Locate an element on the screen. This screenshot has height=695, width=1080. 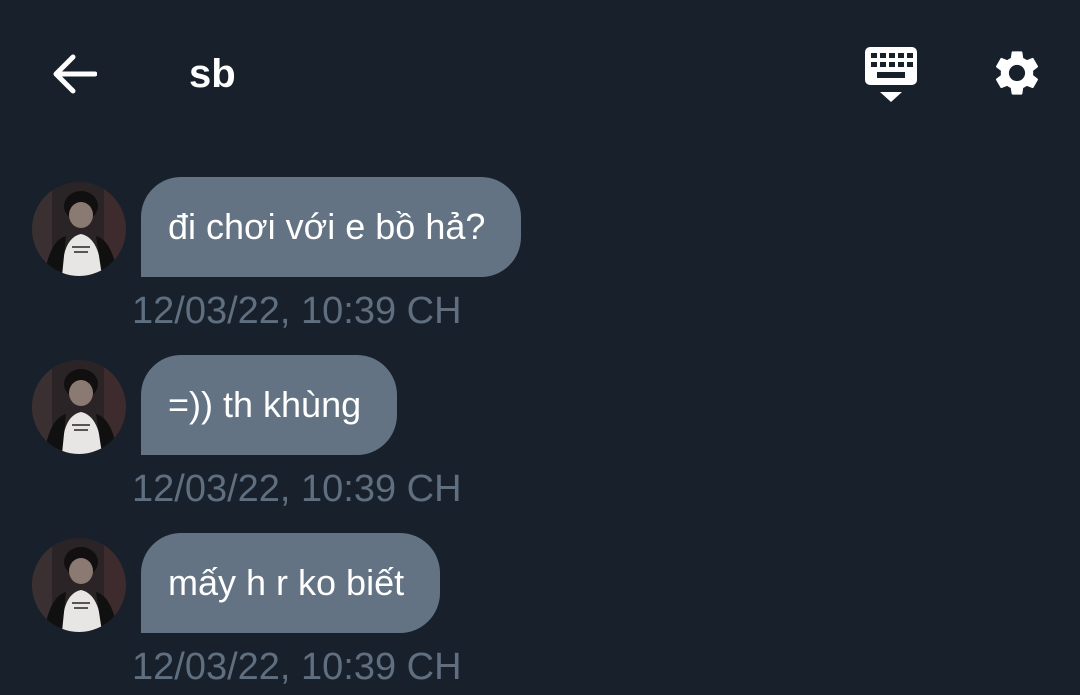
keyboard-hide-icon is located at coordinates (891, 74).